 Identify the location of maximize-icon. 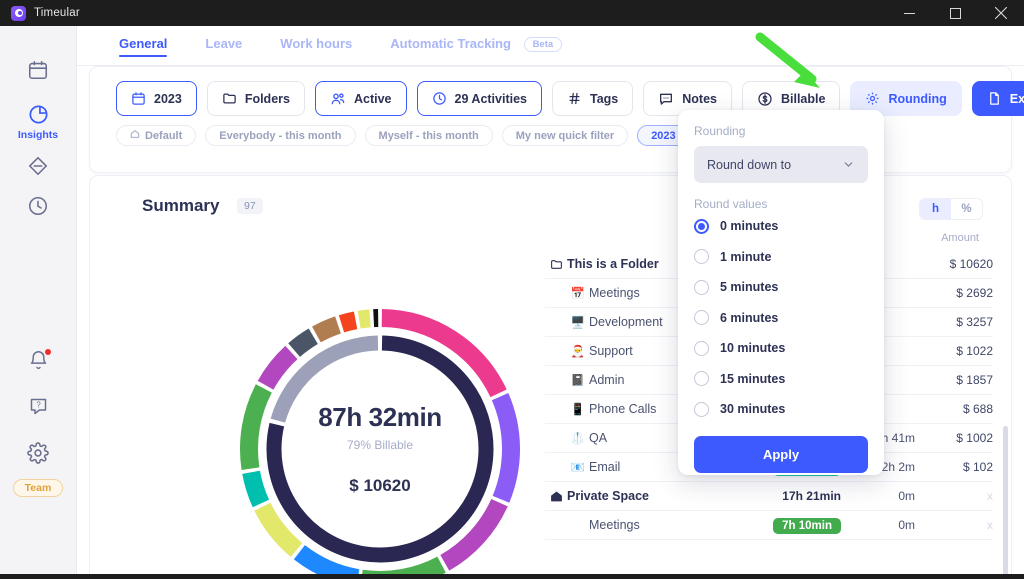
(955, 13).